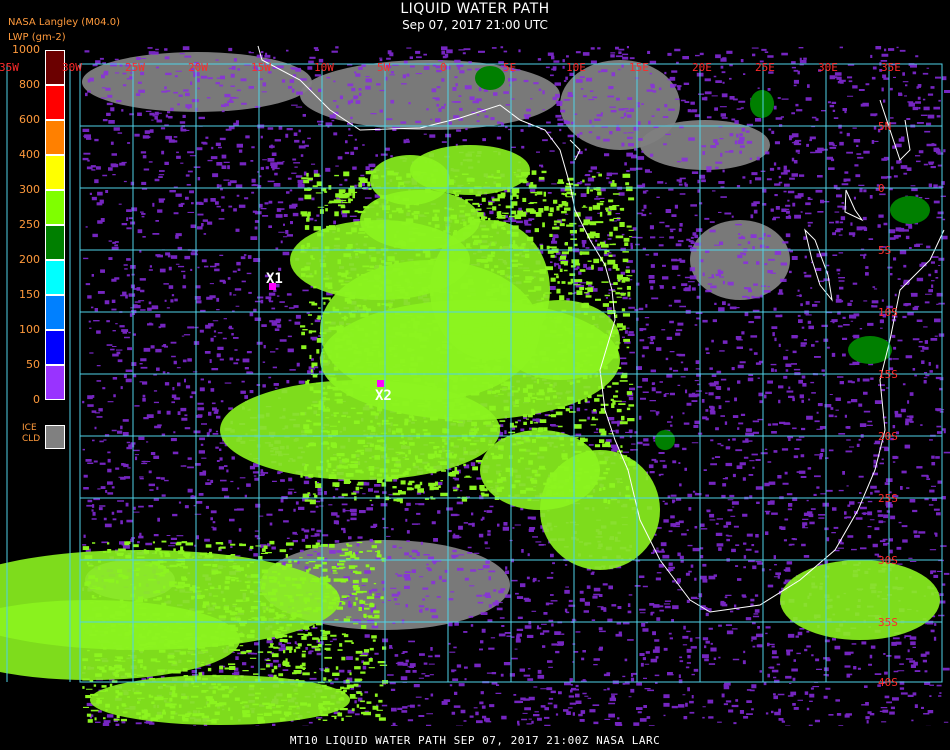  Describe the element at coordinates (884, 250) in the screenshot. I see `lat-label: 5S` at that location.